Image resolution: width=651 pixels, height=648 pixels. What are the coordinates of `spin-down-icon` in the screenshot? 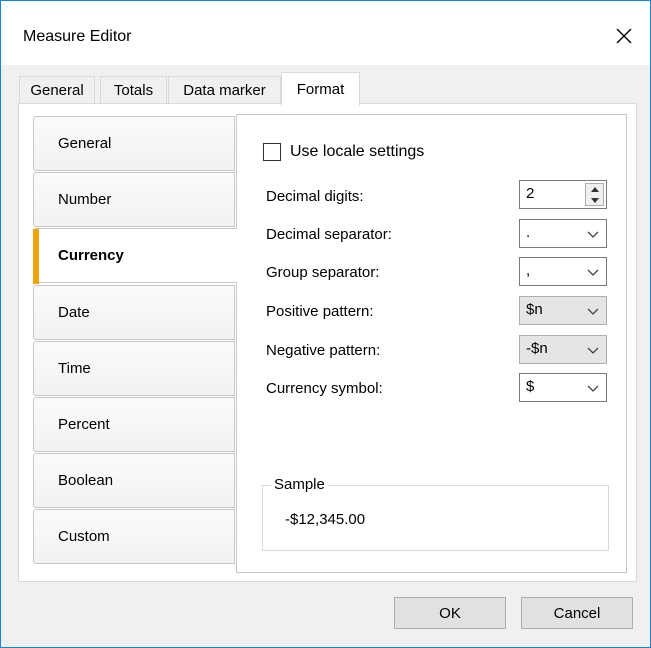 It's located at (594, 200).